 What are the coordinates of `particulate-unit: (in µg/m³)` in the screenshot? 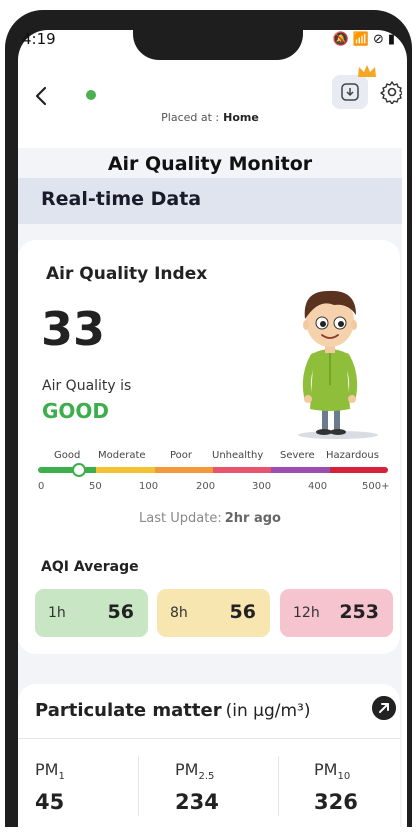 It's located at (268, 711).